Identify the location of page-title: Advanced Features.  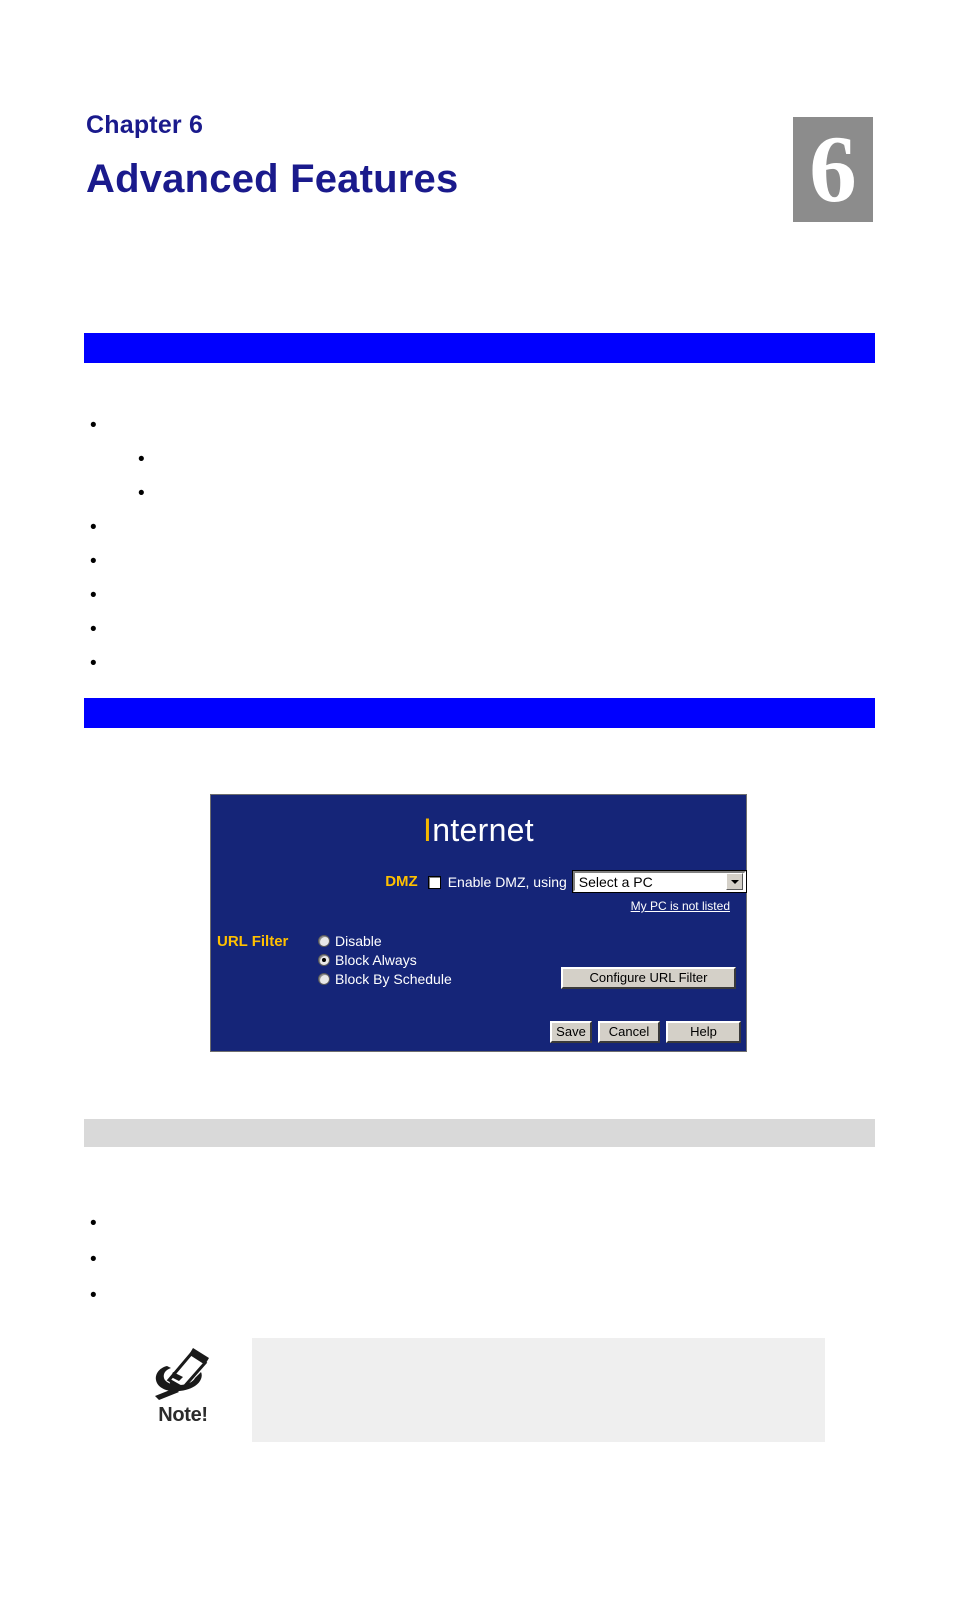
(272, 178).